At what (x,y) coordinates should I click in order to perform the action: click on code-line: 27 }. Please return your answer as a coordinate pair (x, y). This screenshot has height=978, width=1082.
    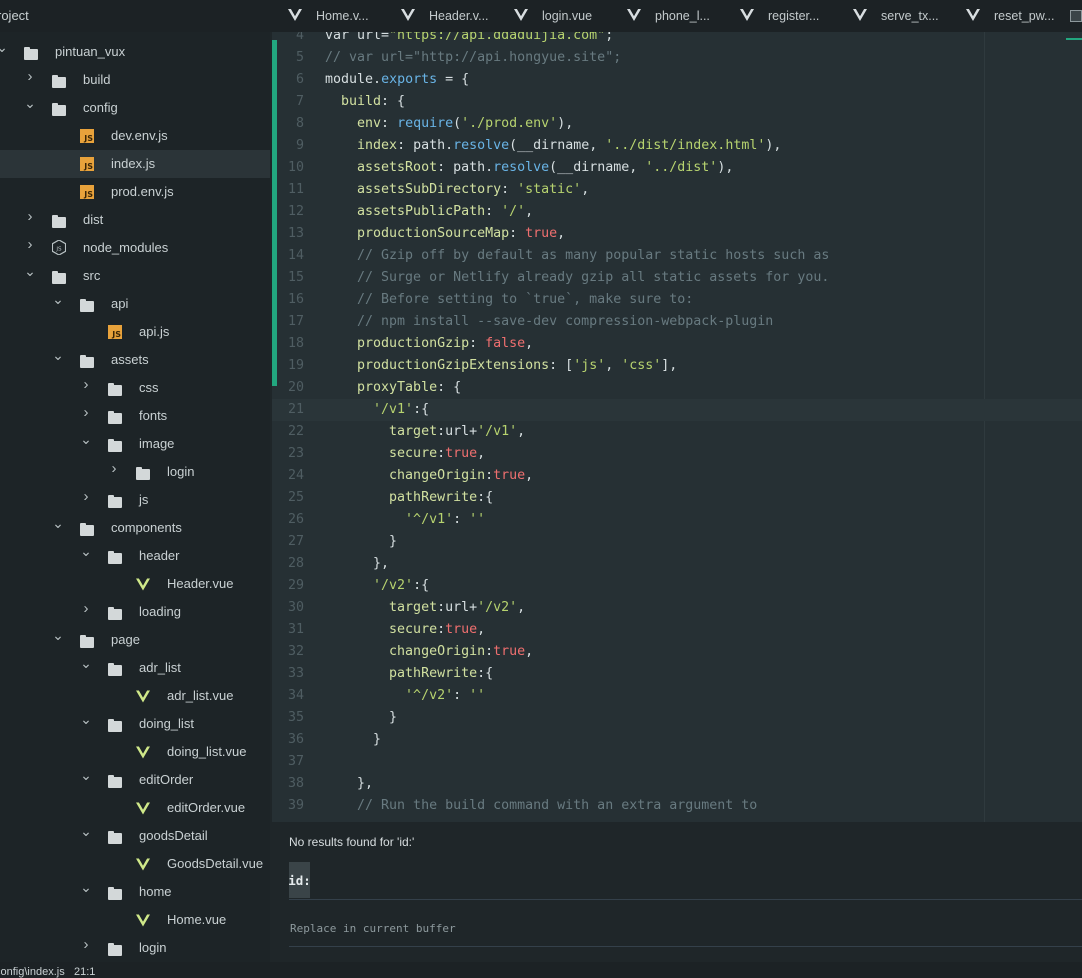
    Looking at the image, I should click on (677, 542).